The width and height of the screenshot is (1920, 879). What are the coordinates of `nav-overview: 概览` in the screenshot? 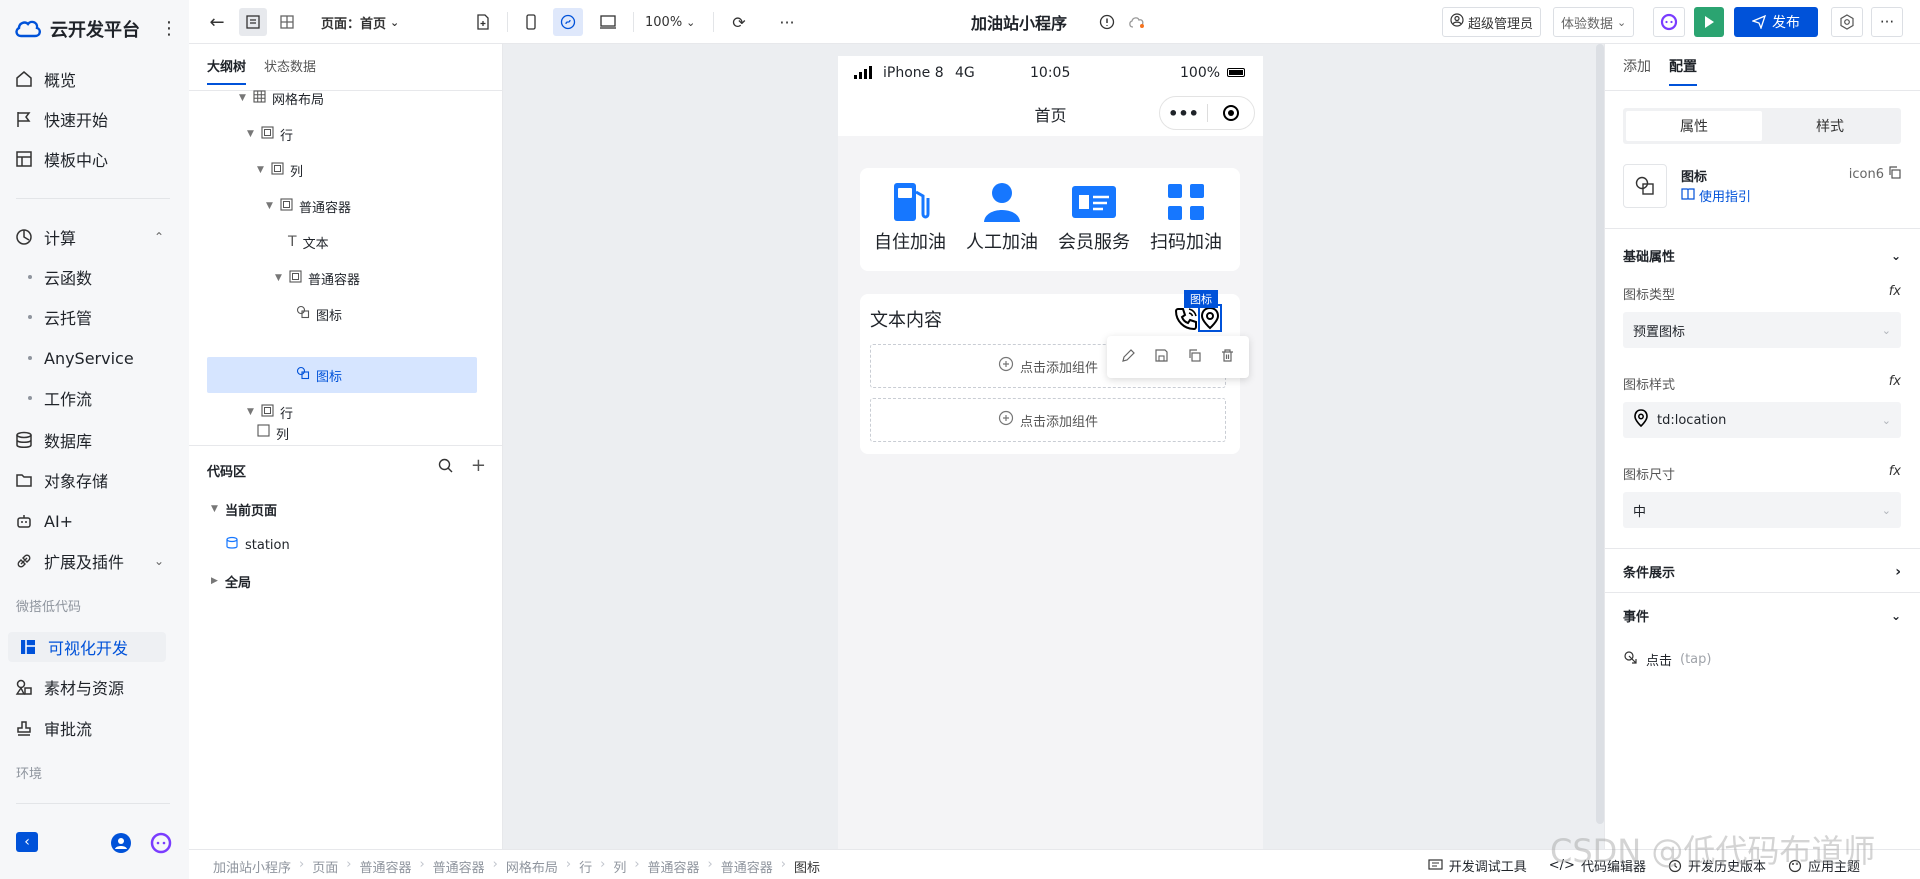 It's located at (45, 79).